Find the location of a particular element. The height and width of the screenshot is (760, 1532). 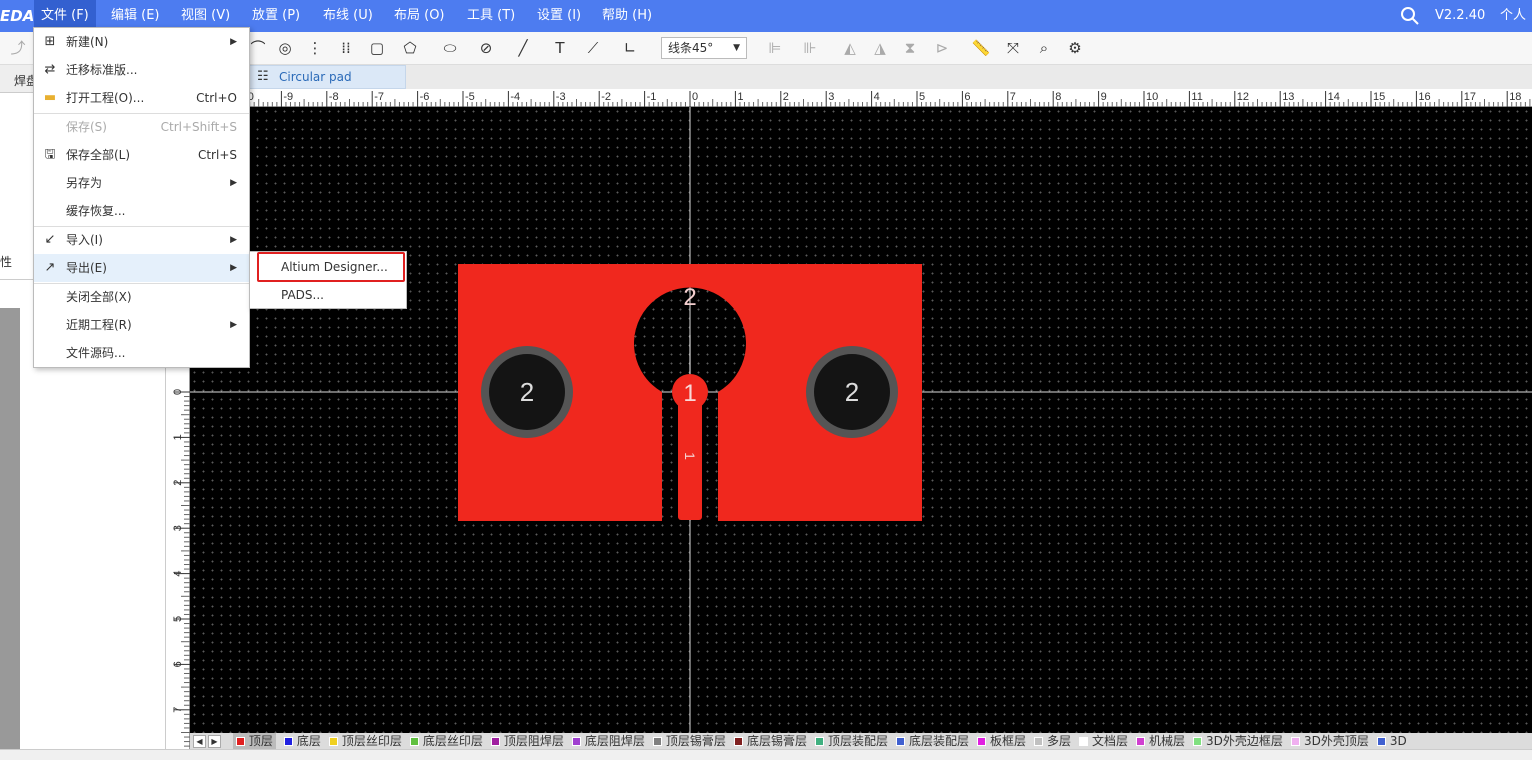

line-icon: ╱ is located at coordinates (523, 48).